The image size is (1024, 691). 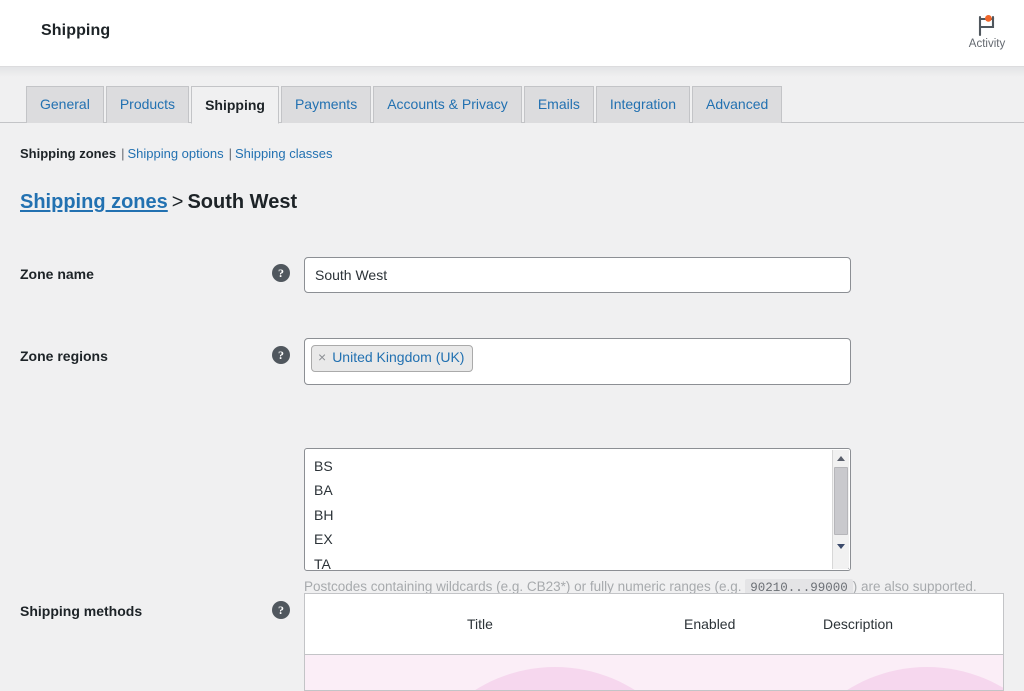 What do you see at coordinates (447, 104) in the screenshot?
I see `tab-accounts-privacy: Accounts & Privacy` at bounding box center [447, 104].